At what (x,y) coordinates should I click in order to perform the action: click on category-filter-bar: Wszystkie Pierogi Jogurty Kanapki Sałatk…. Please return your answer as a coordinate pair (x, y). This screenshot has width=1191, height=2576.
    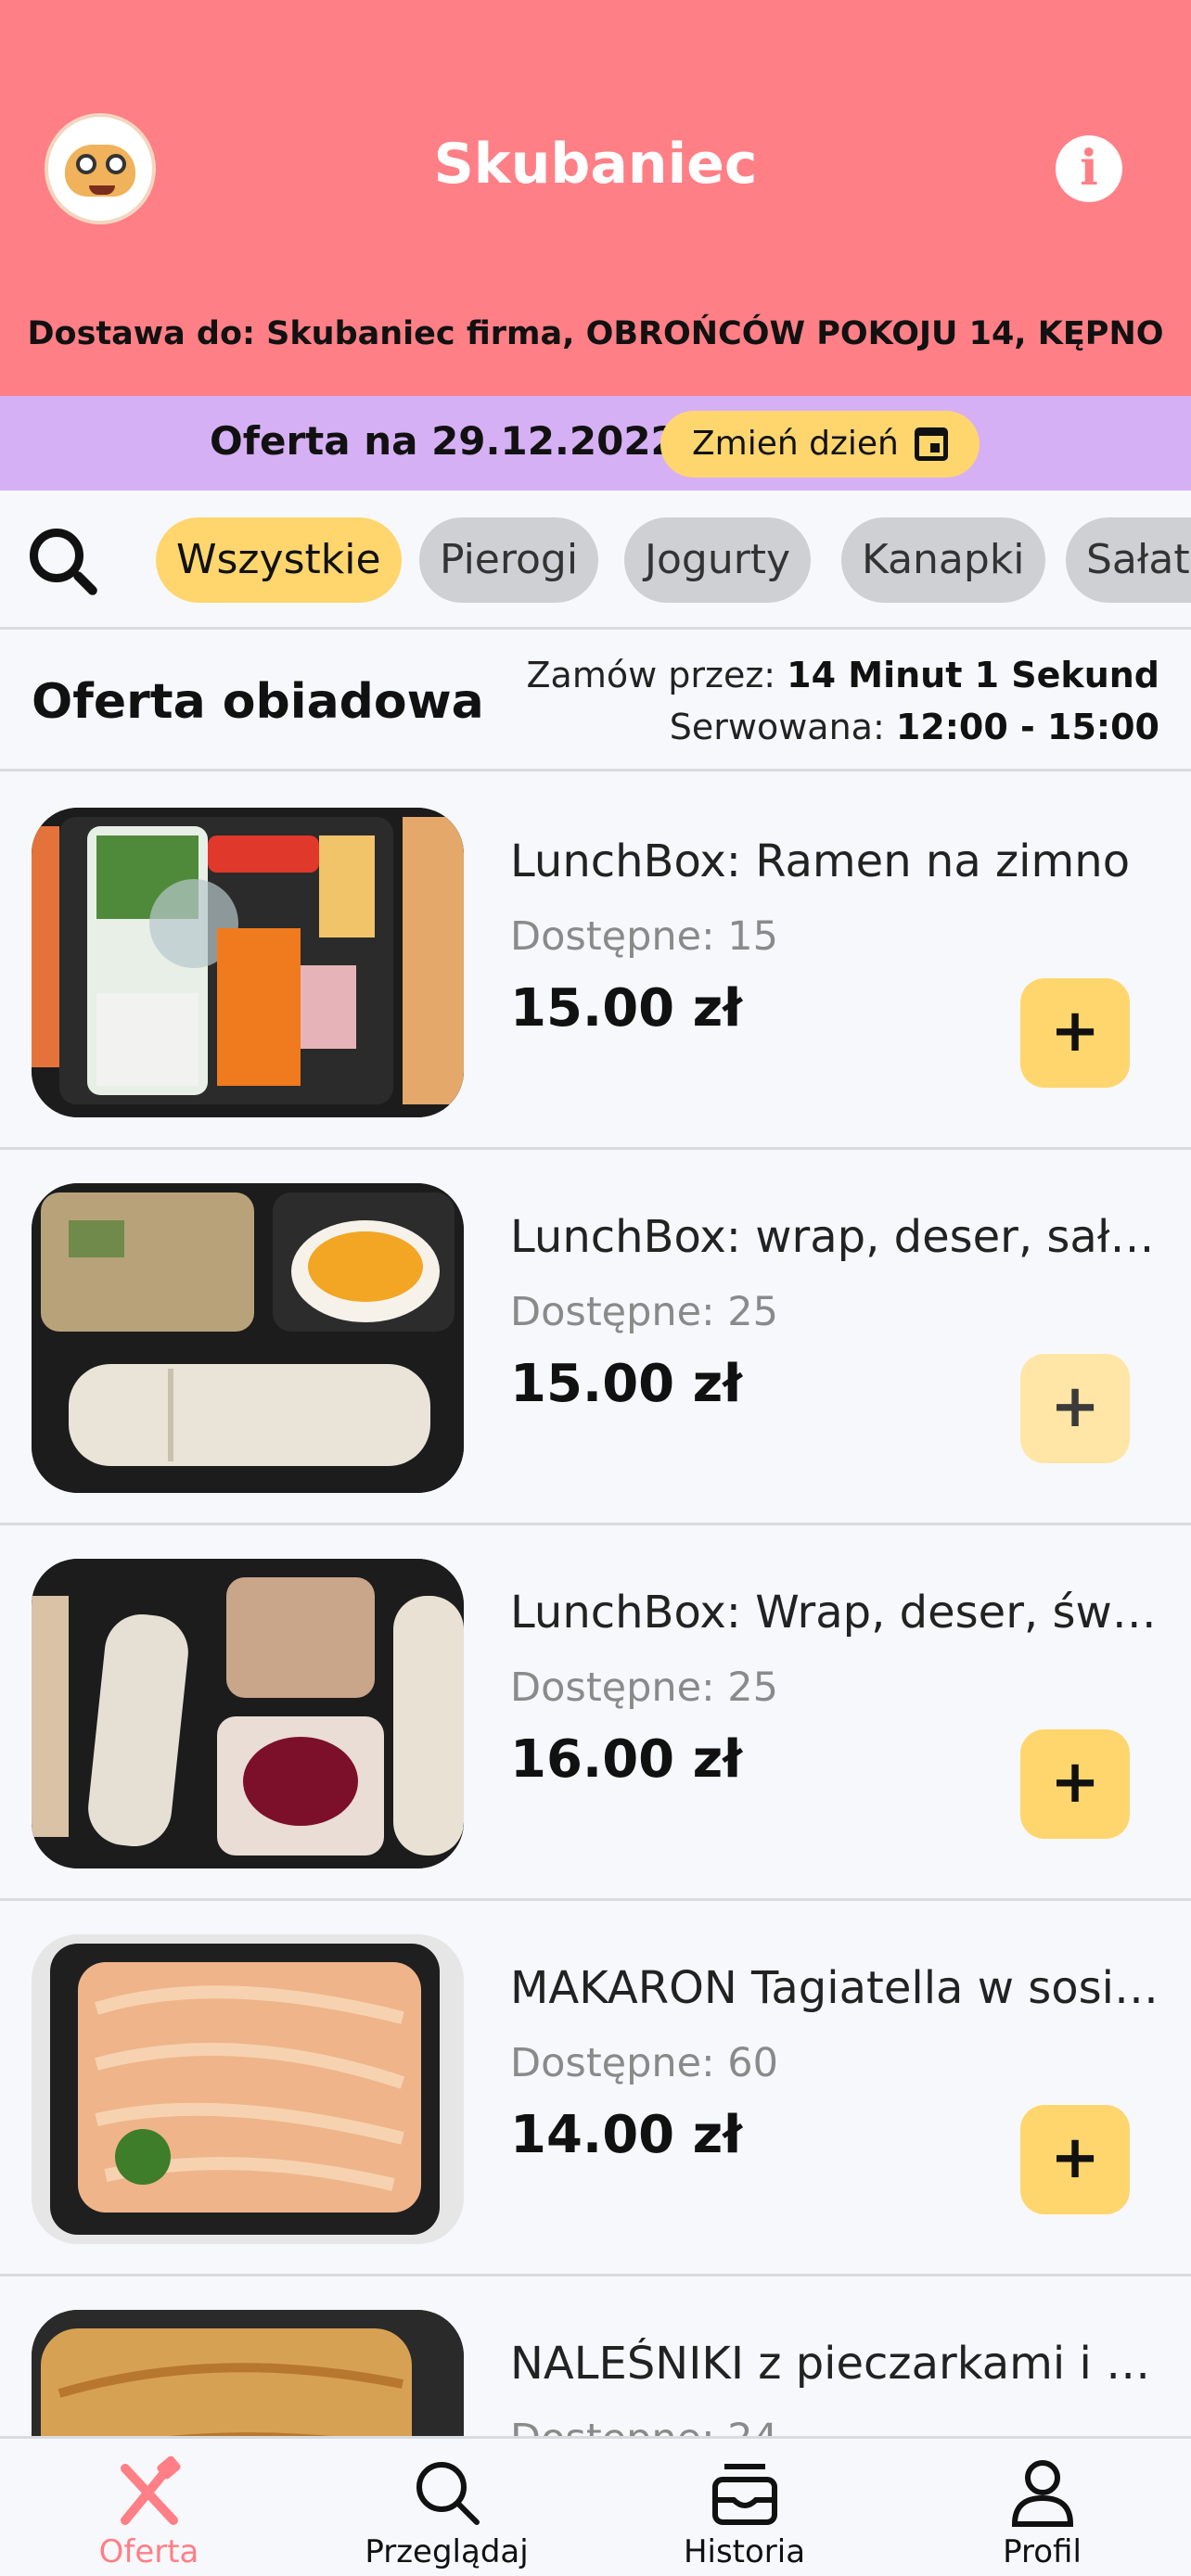
    Looking at the image, I should click on (595, 560).